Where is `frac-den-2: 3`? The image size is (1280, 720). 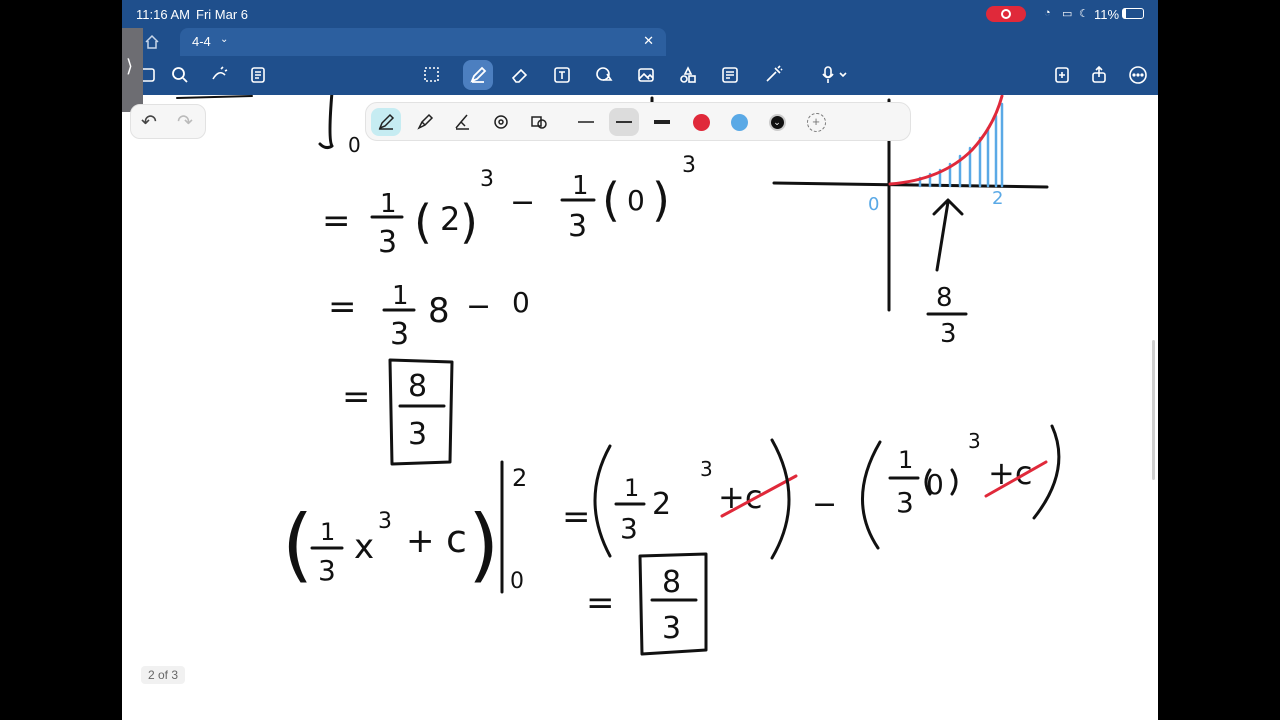 frac-den-2: 3 is located at coordinates (387, 242).